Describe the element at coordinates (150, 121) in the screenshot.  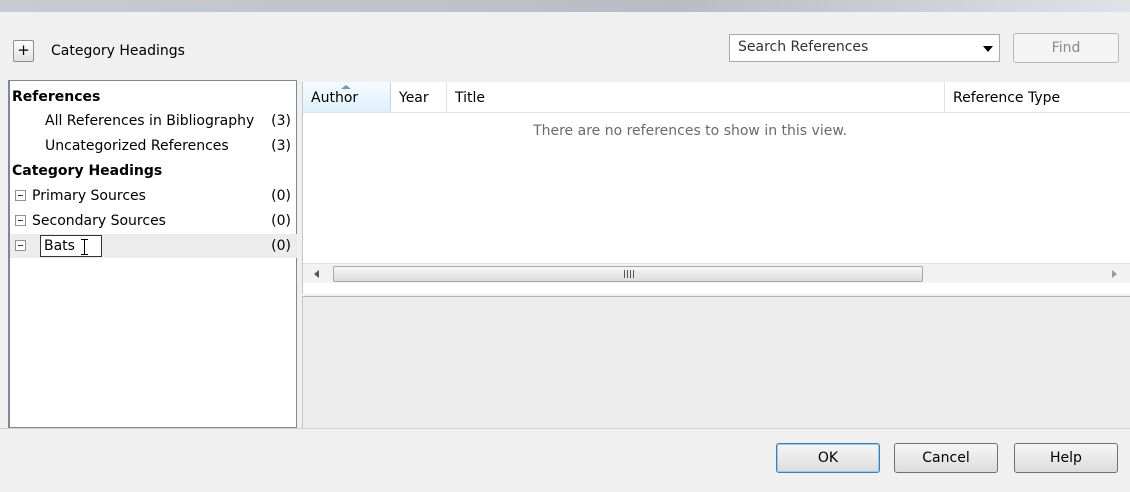
I see `list-item-label: All References in Bibliography` at that location.